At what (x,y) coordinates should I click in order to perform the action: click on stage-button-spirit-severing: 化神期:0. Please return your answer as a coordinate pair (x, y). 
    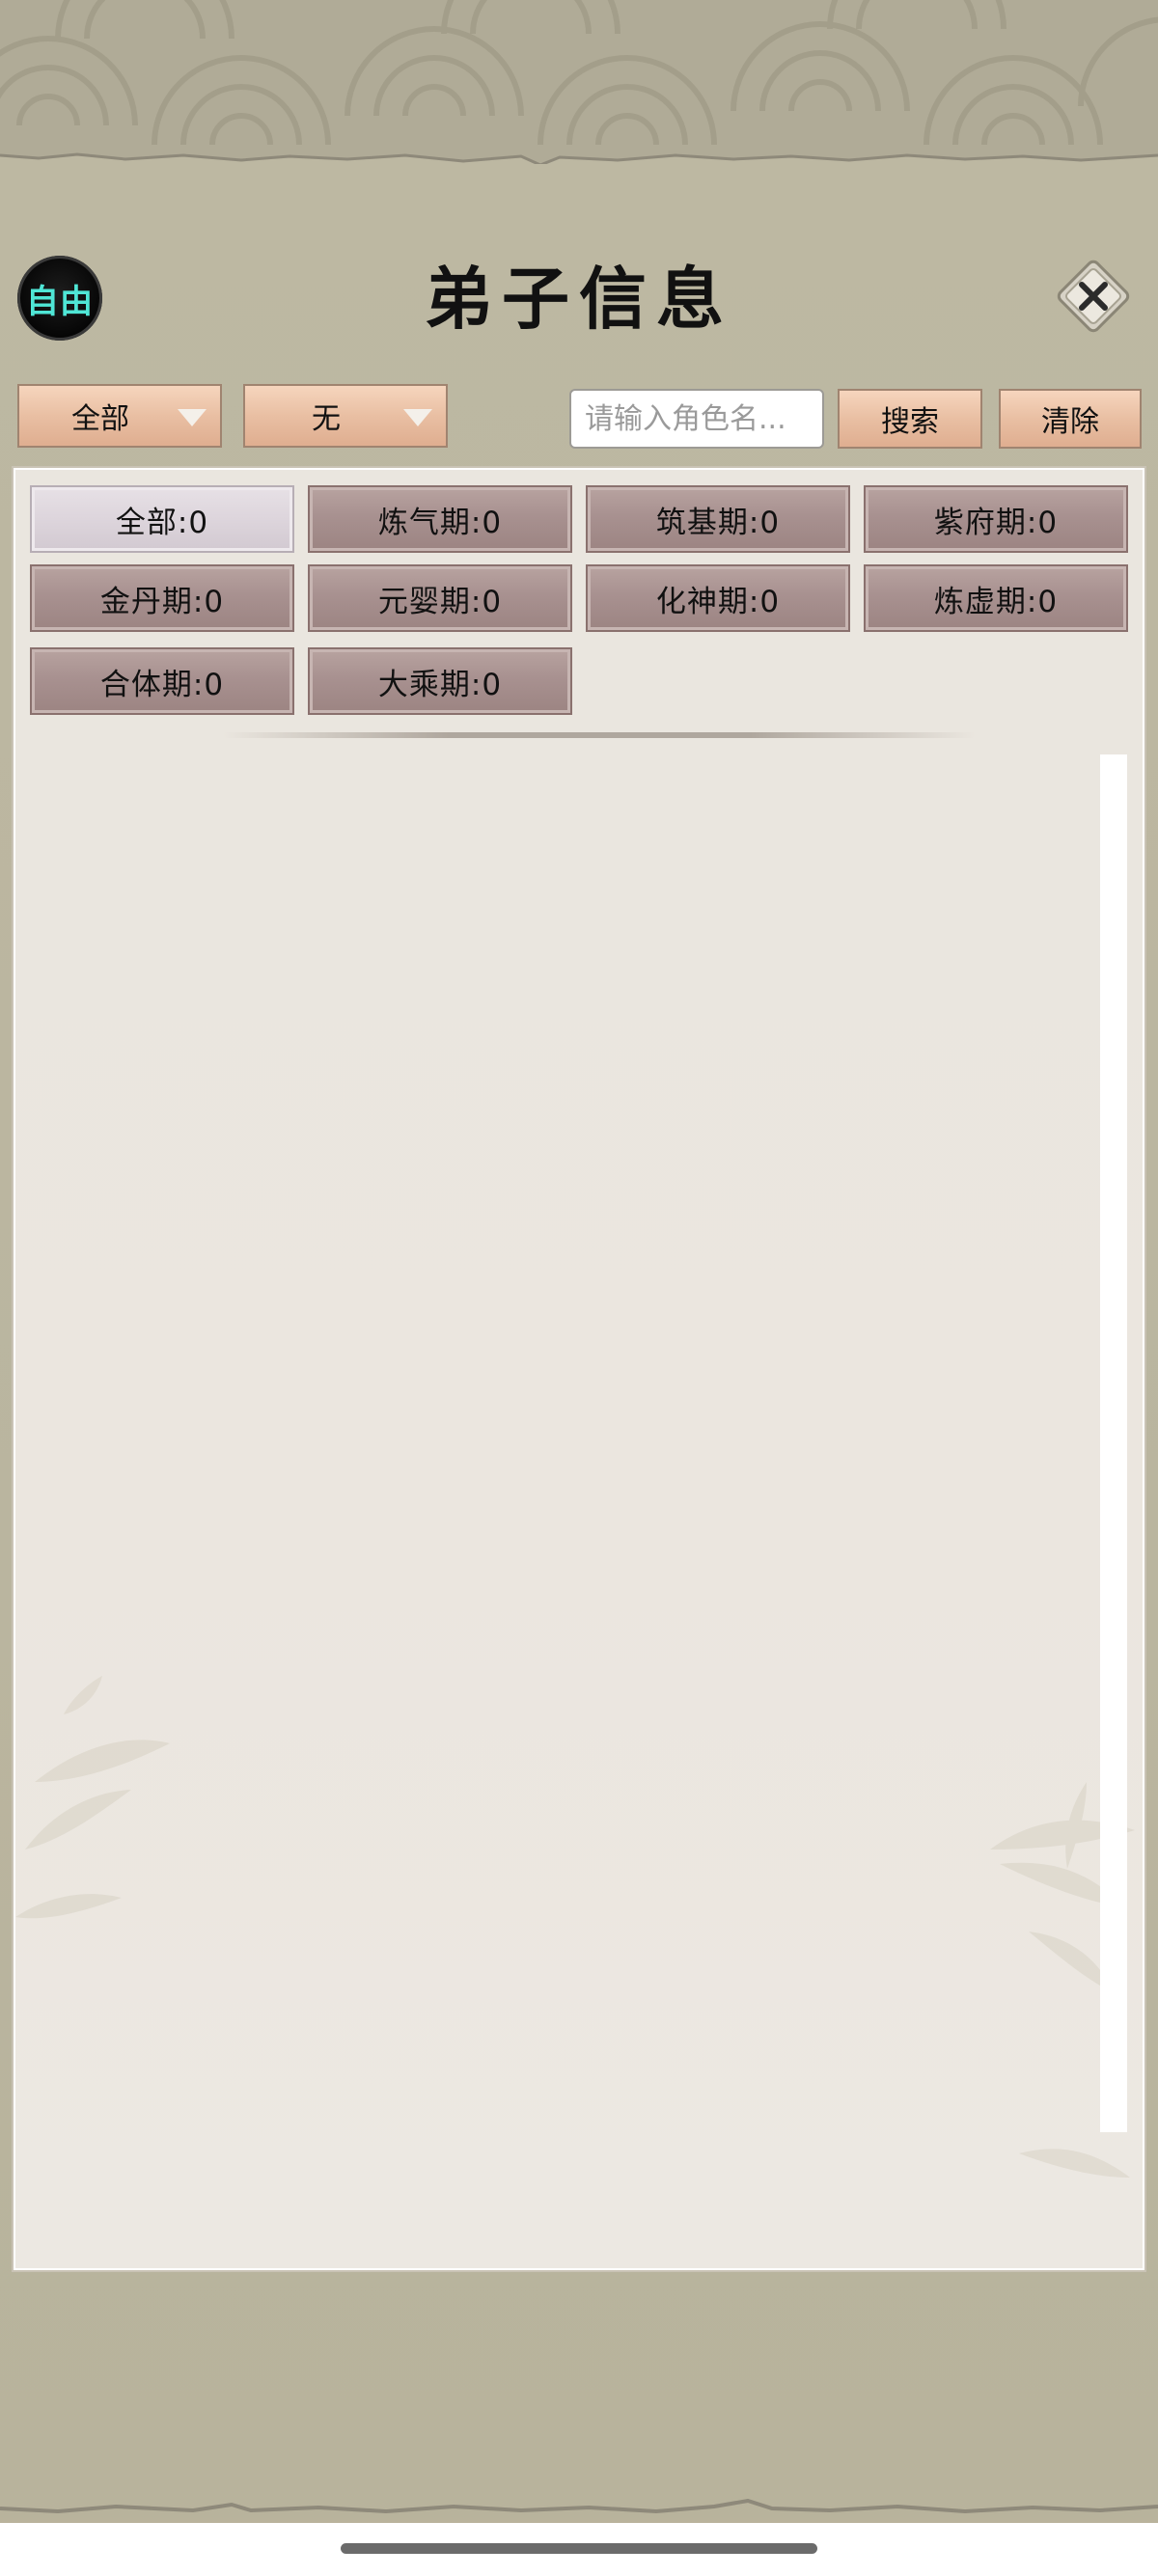
    Looking at the image, I should click on (718, 598).